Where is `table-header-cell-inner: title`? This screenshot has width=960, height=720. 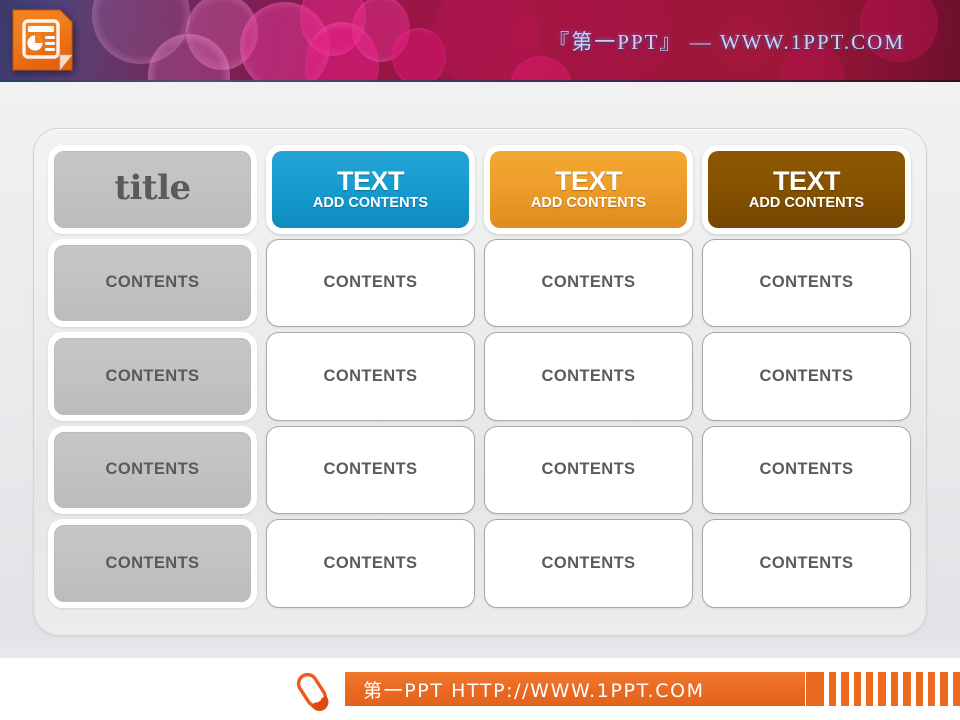
table-header-cell-inner: title is located at coordinates (152, 189).